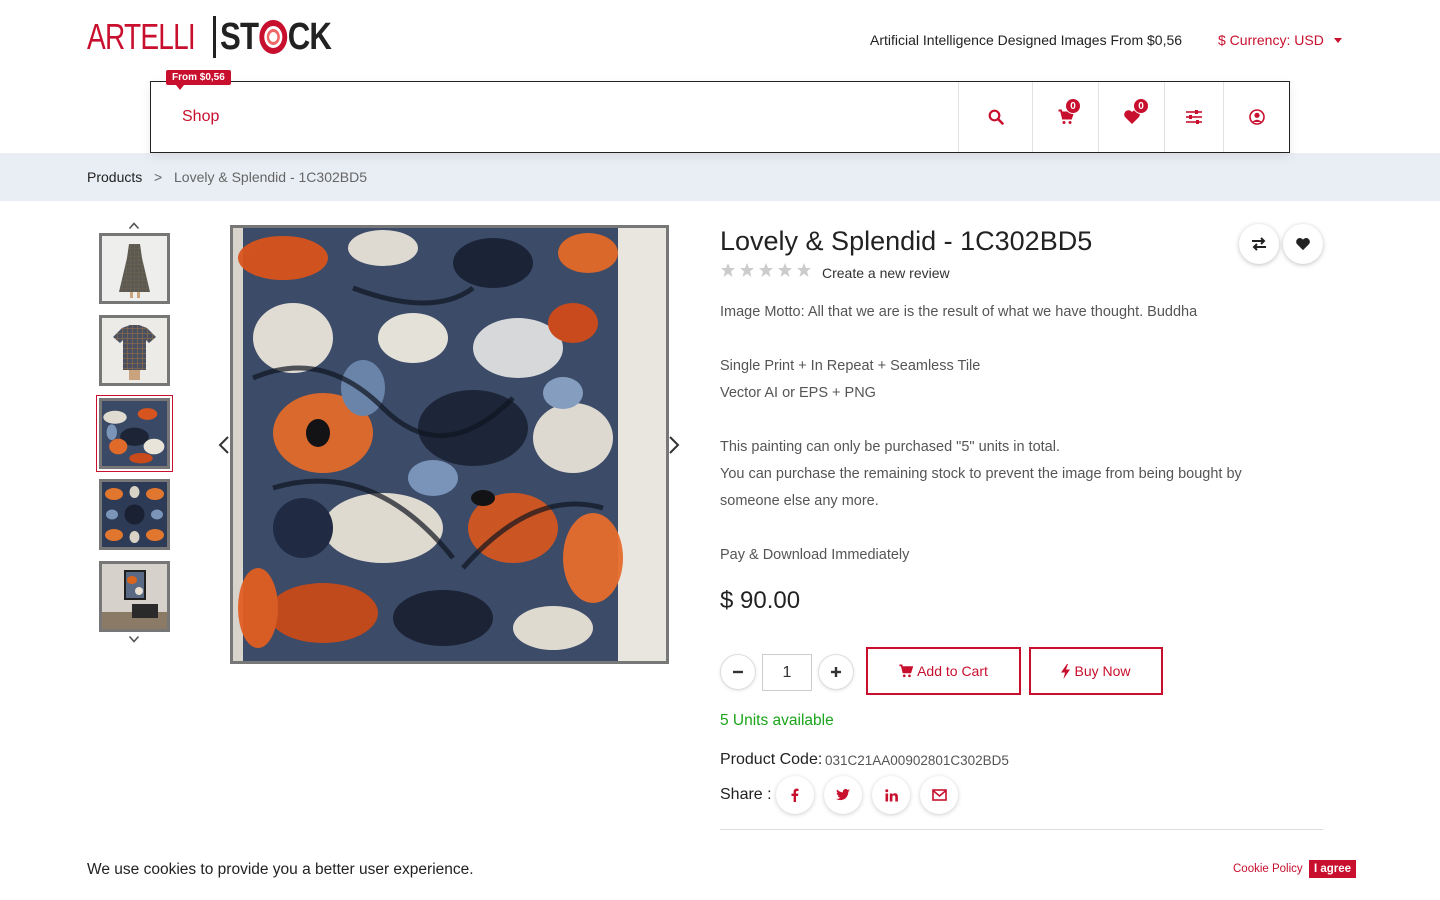 This screenshot has width=1440, height=900. Describe the element at coordinates (886, 273) in the screenshot. I see `create-review-link: Create a new review` at that location.